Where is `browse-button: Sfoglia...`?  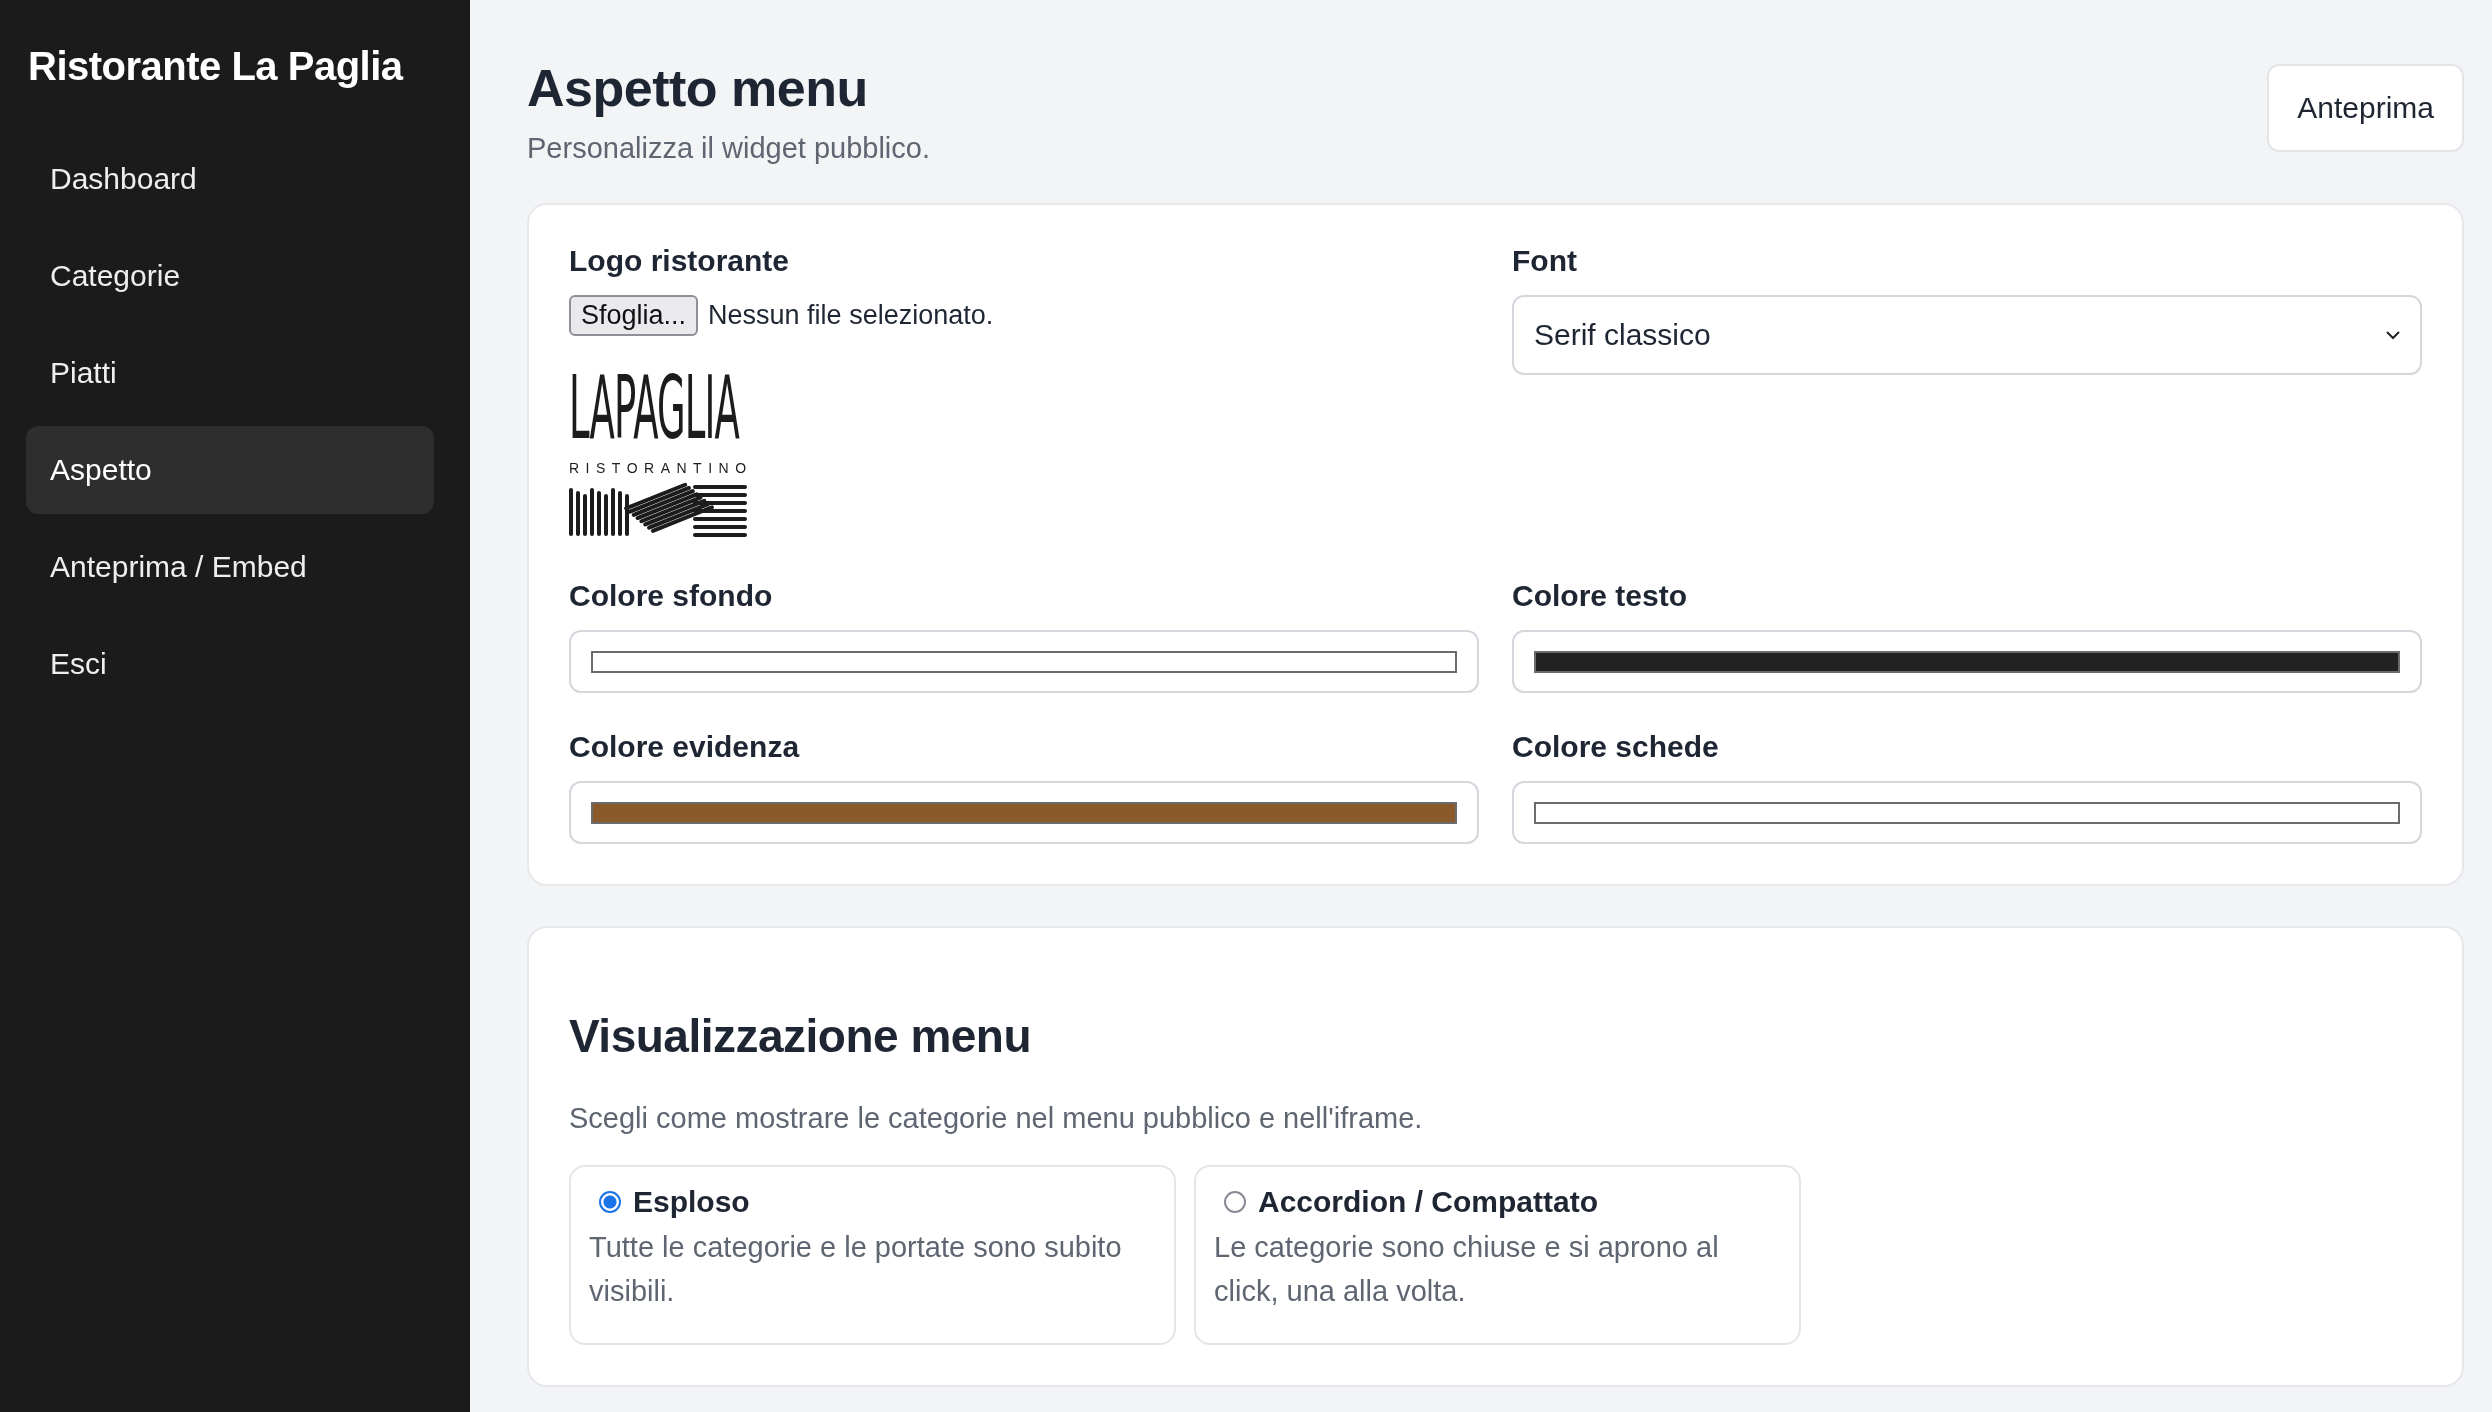
browse-button: Sfoglia... is located at coordinates (634, 315).